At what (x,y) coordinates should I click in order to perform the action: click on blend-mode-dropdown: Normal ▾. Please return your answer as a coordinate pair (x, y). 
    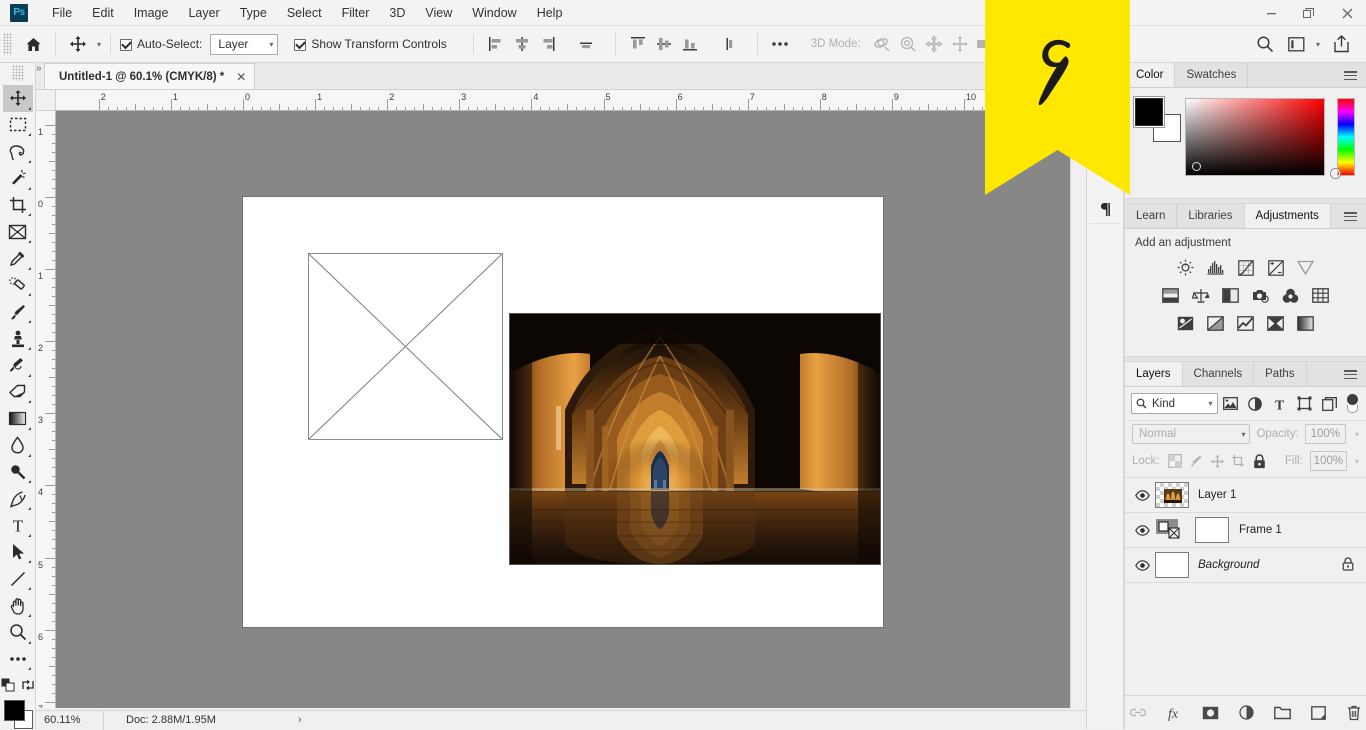
    Looking at the image, I should click on (1191, 434).